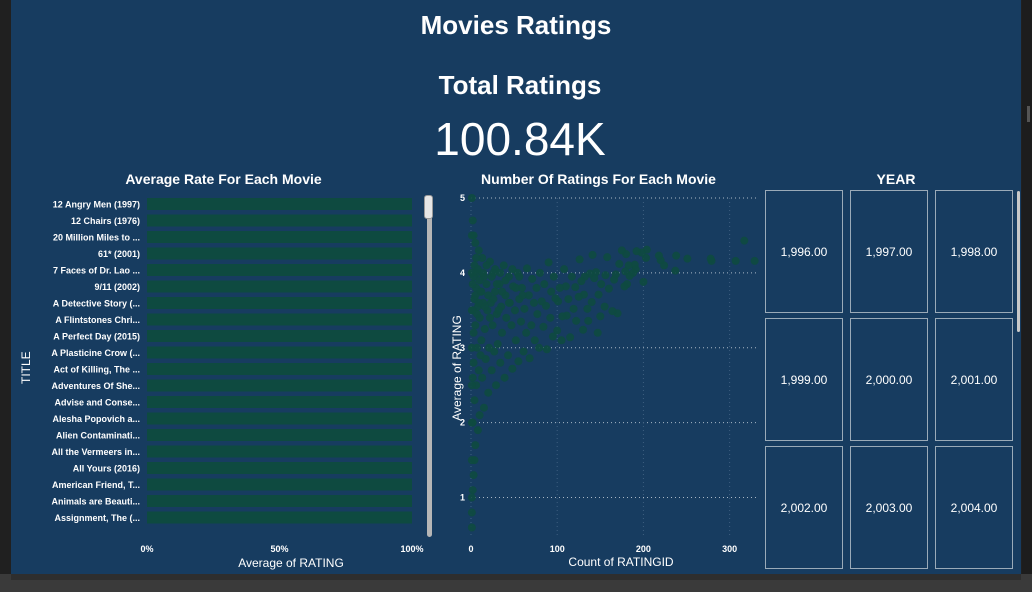  I want to click on year-tile: 2,002.00, so click(804, 507).